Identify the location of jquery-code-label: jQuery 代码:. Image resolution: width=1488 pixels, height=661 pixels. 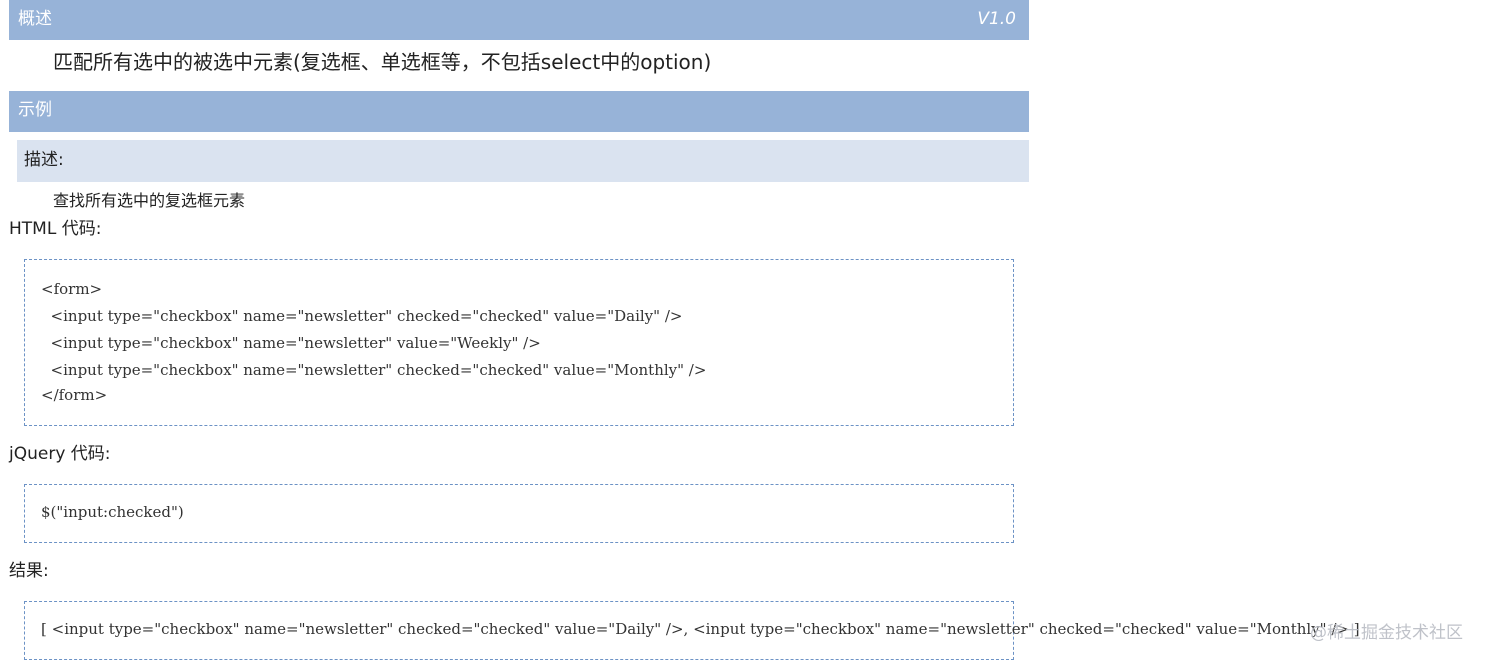
(60, 454).